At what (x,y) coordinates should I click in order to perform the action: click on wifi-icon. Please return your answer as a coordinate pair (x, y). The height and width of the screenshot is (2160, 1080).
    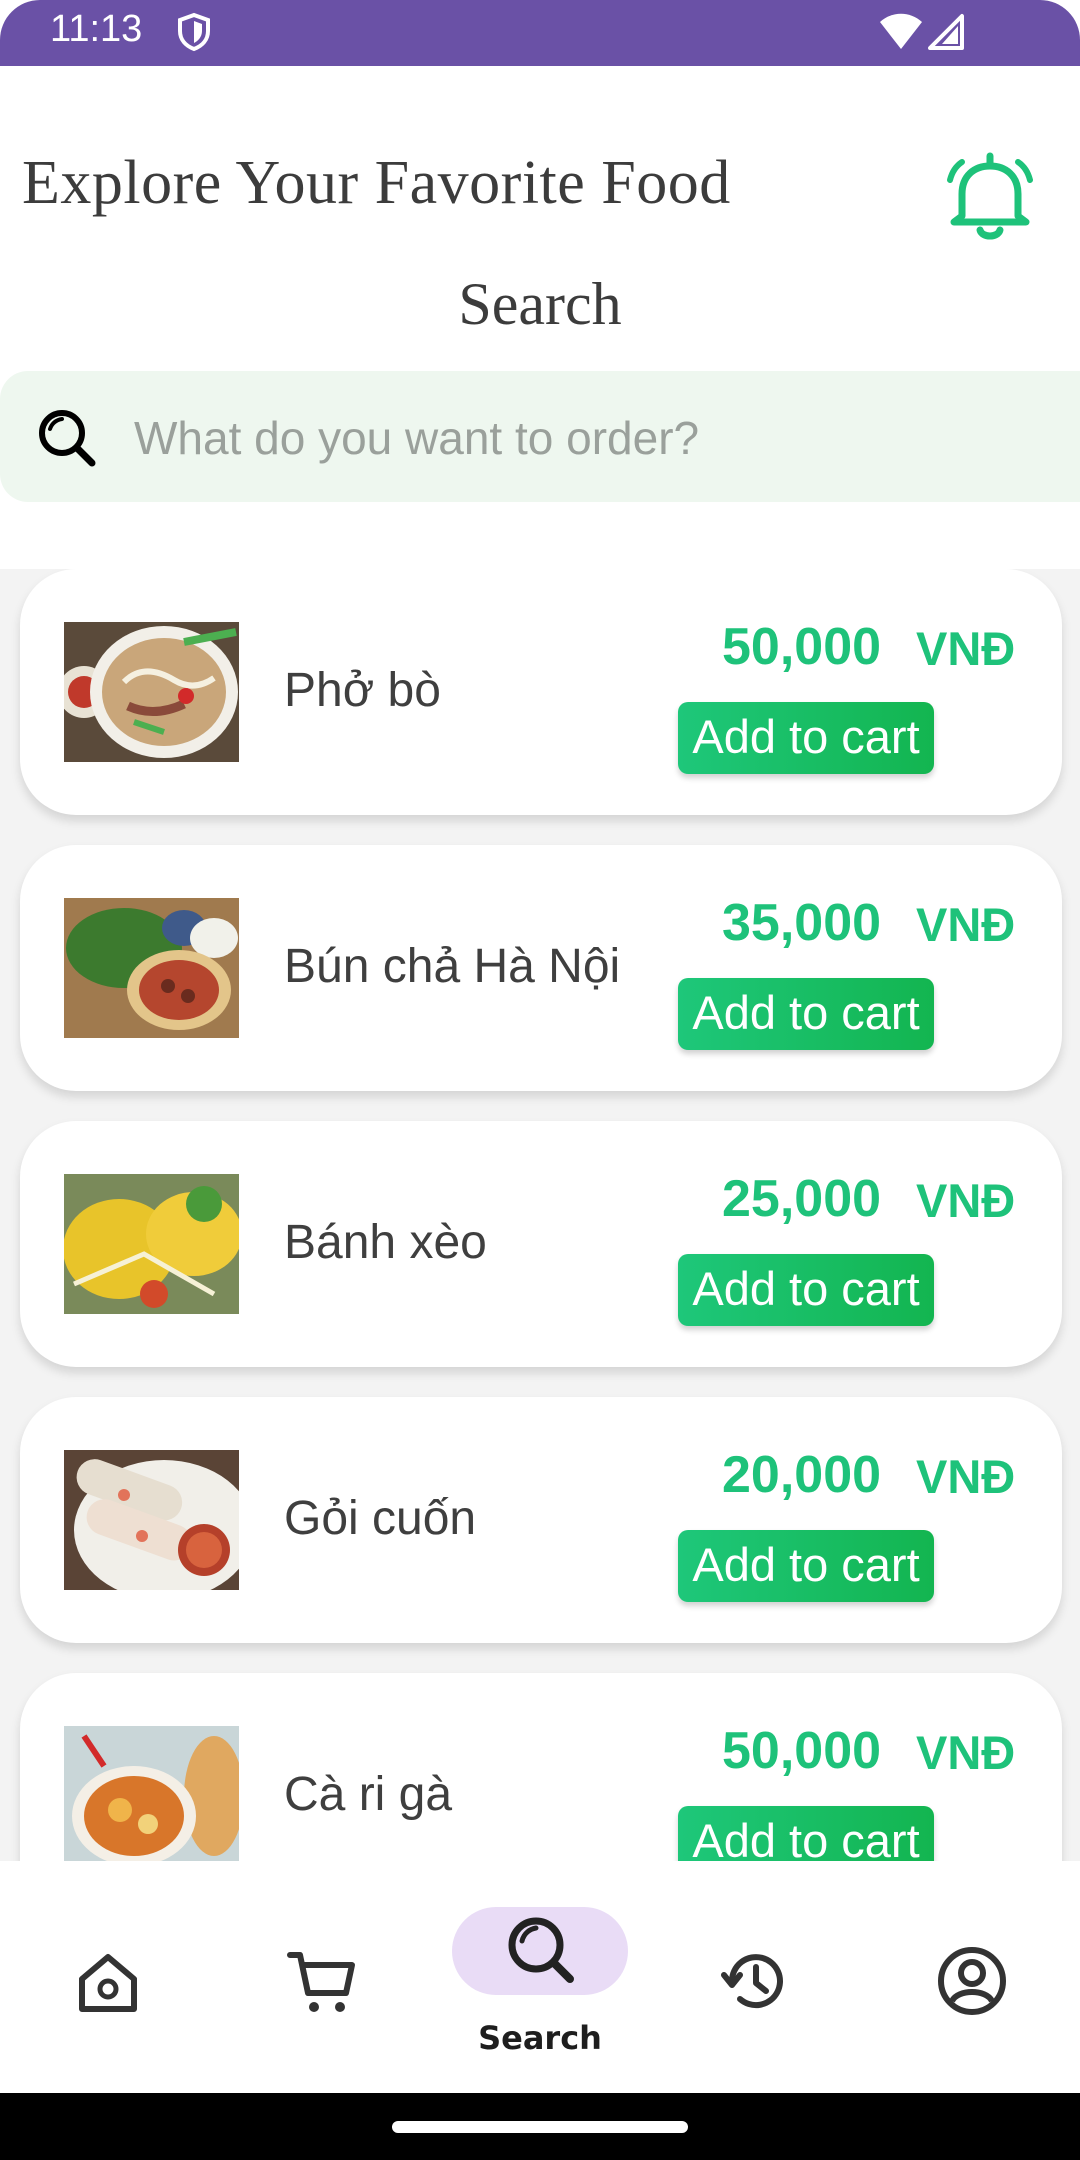
    Looking at the image, I should click on (901, 34).